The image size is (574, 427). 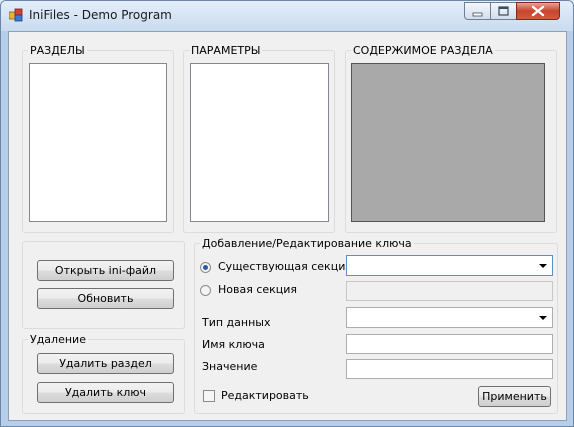 I want to click on sections-group: РАЗДЕЛЫ, so click(x=98, y=138).